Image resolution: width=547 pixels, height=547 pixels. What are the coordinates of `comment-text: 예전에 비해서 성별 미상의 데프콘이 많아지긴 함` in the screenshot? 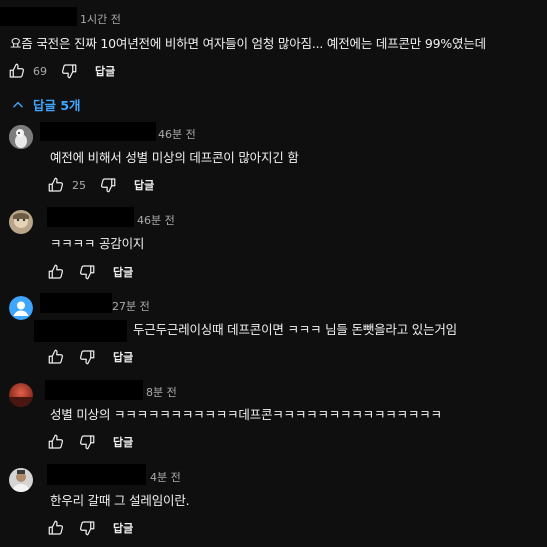 It's located at (174, 157).